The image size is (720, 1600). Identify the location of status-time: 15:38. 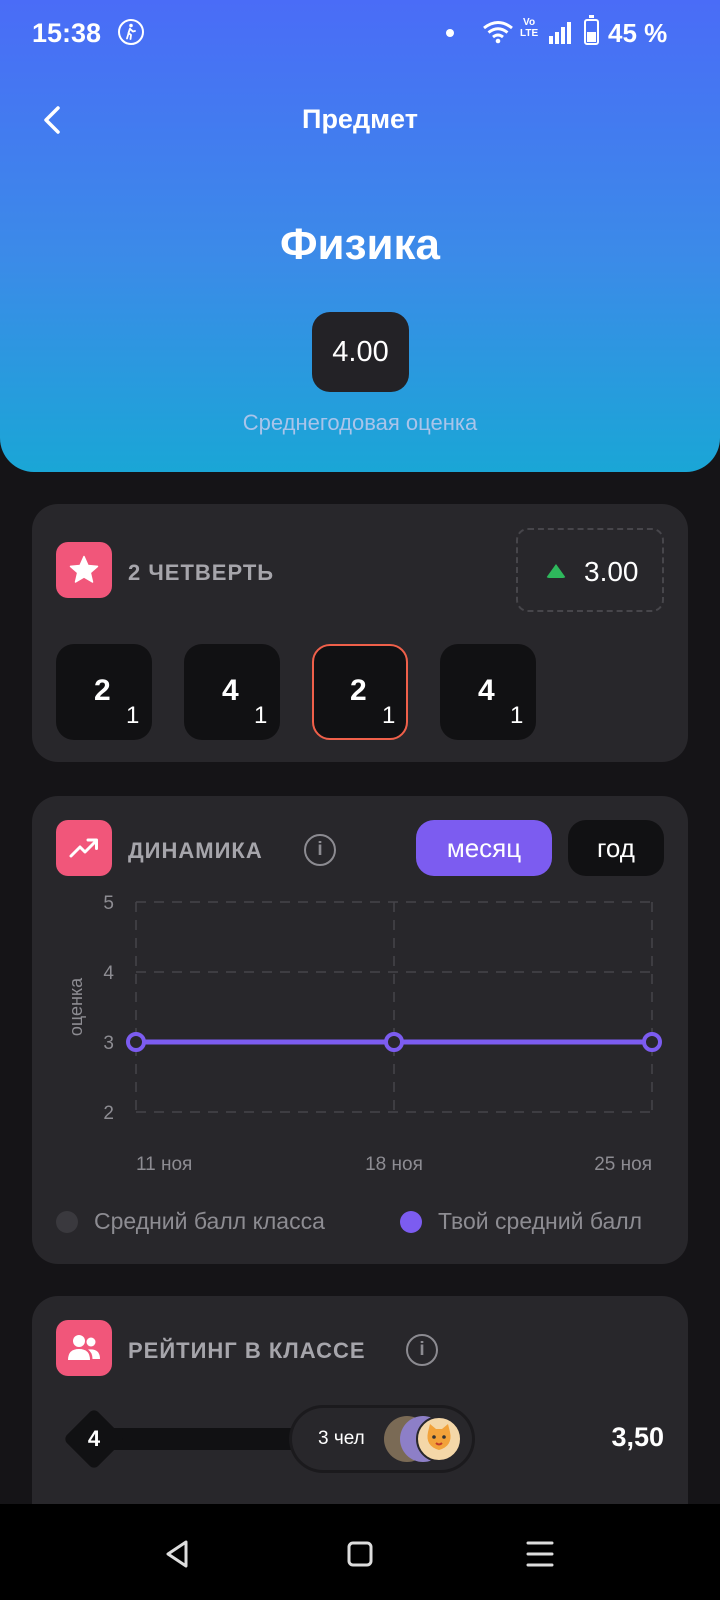
(67, 33).